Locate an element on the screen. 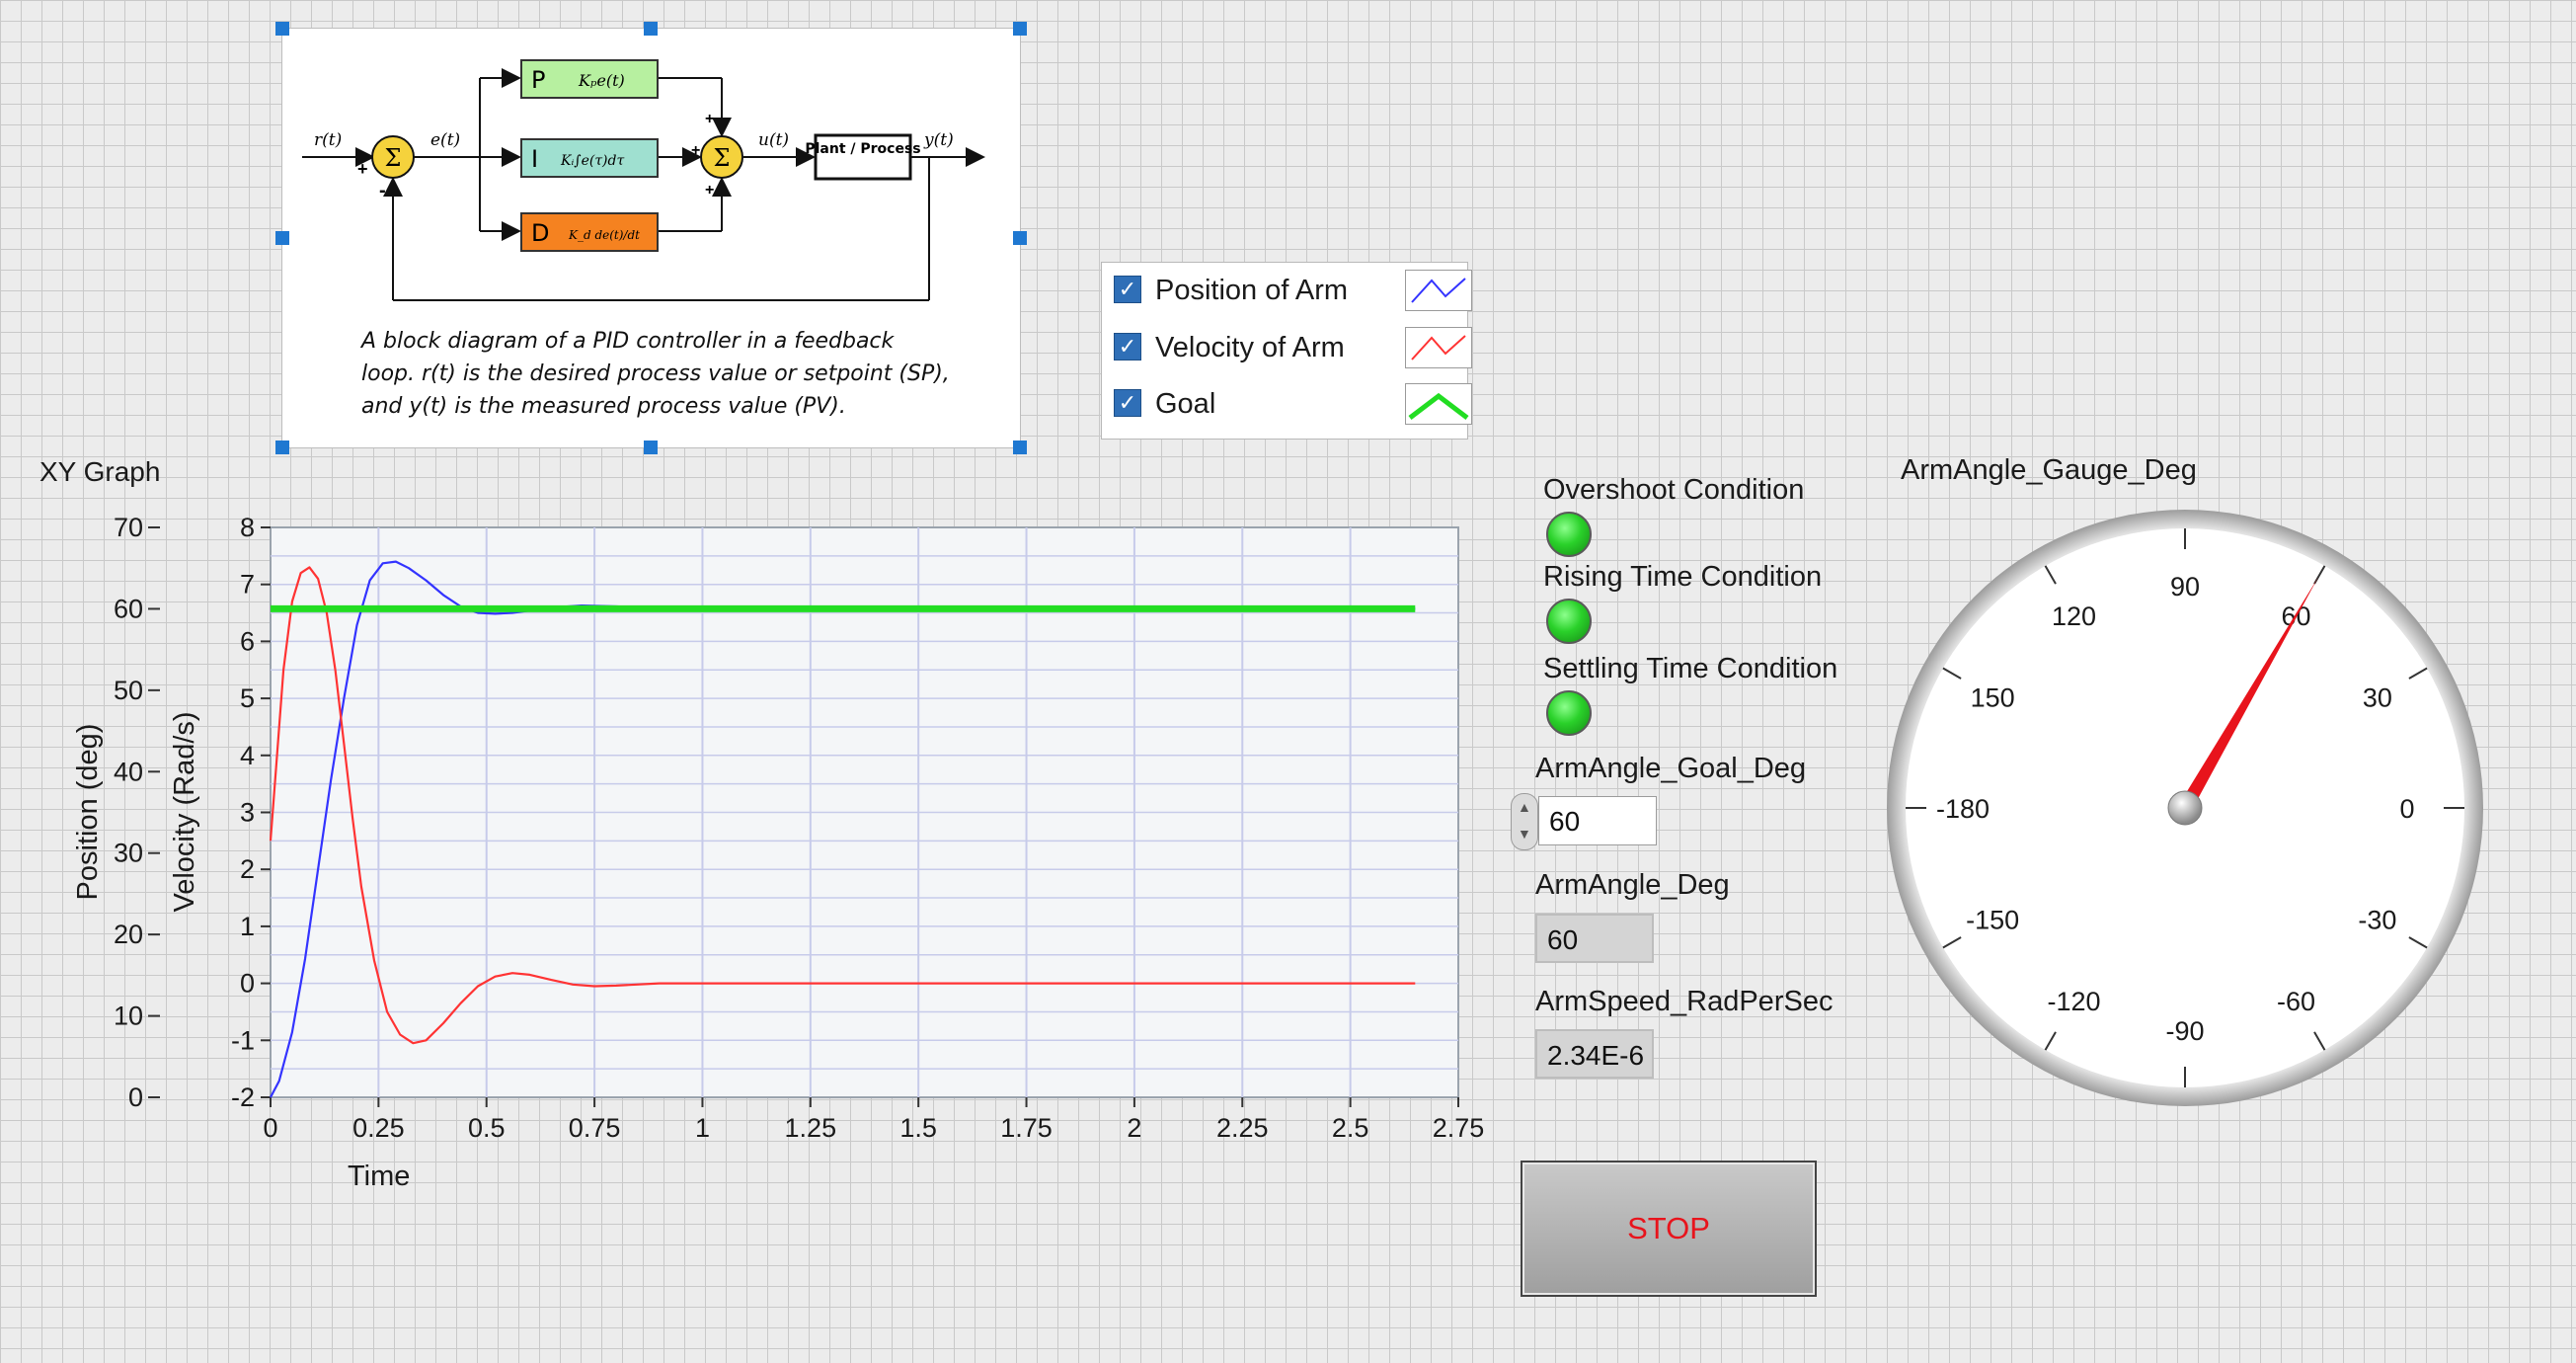 This screenshot has width=2576, height=1363. x-tick-label: 1 is located at coordinates (702, 1128).